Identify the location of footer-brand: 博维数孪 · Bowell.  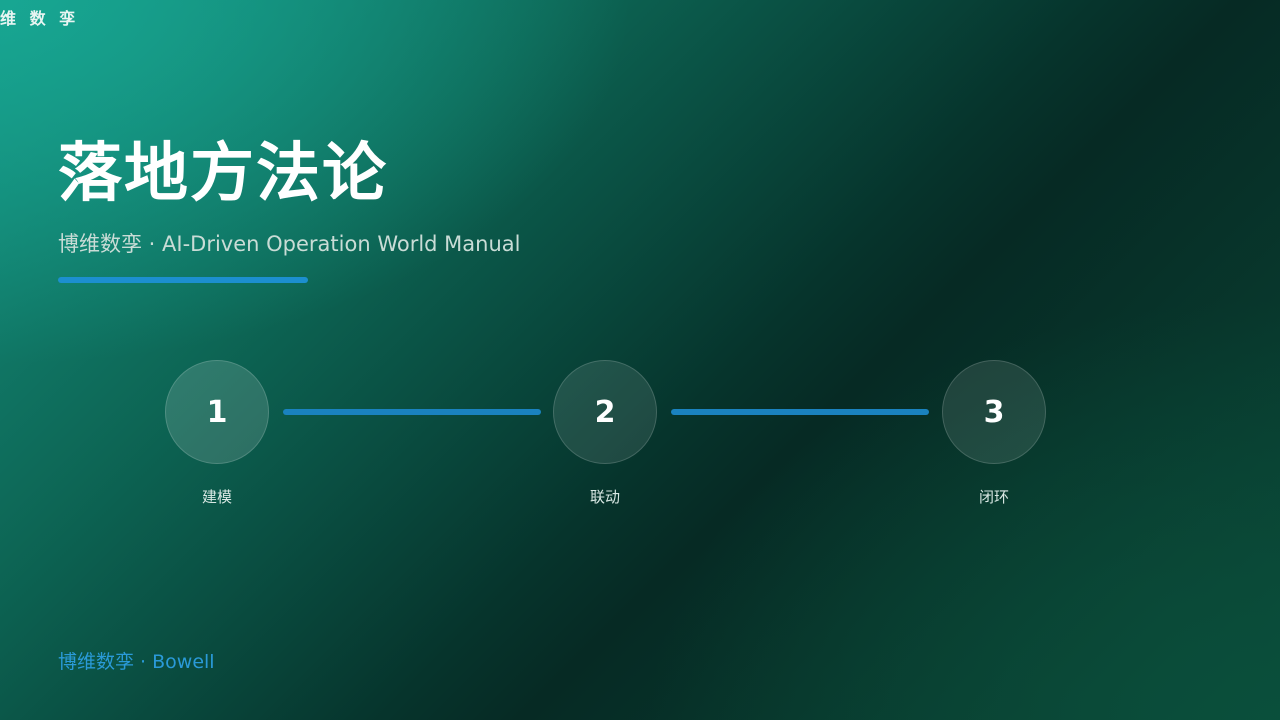
(136, 662).